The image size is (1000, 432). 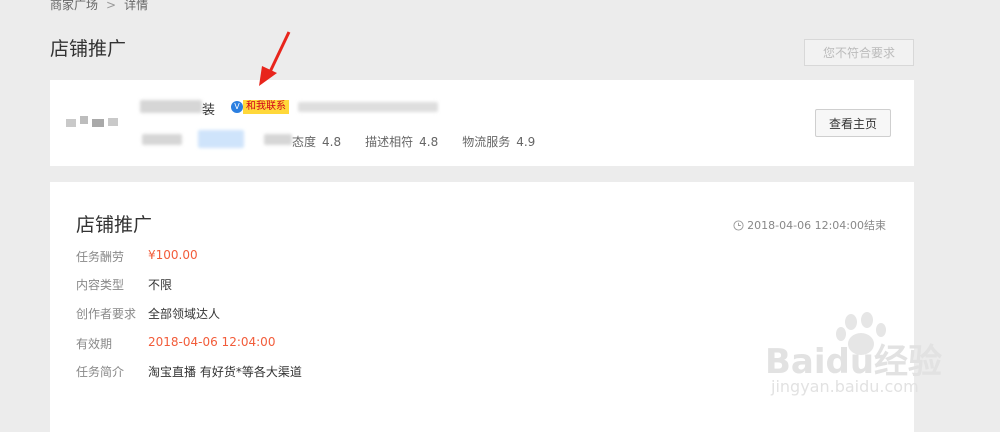 I want to click on rating-service: 态度 4.8, so click(x=317, y=142).